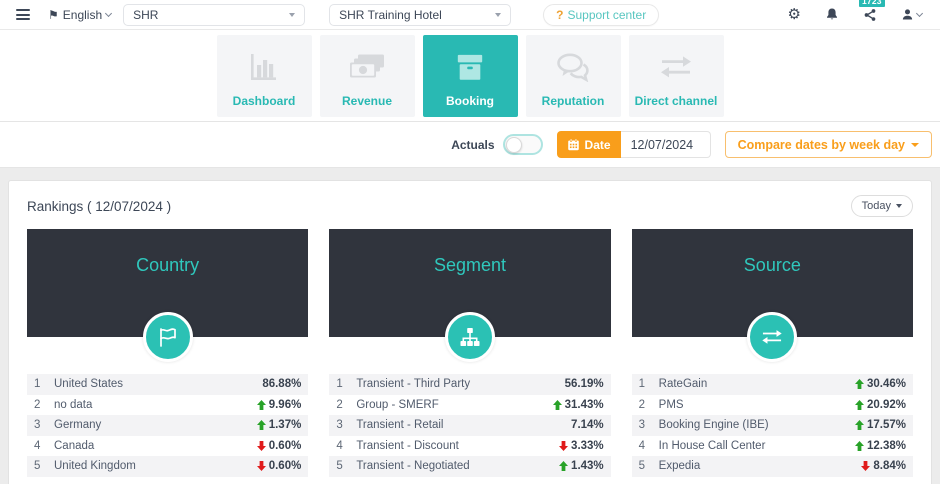  Describe the element at coordinates (578, 405) in the screenshot. I see `rank-value: 31.43%` at that location.